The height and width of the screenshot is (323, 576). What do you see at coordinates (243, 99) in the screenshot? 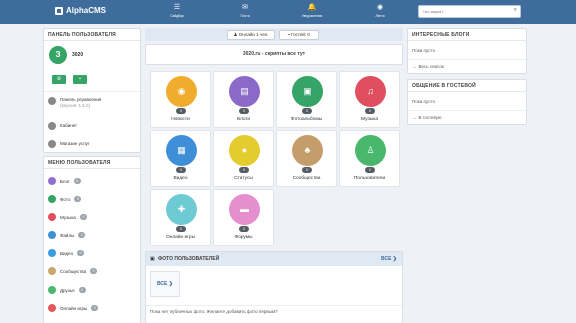
I see `tile-blogs: ▤ 0 Блоги` at bounding box center [243, 99].